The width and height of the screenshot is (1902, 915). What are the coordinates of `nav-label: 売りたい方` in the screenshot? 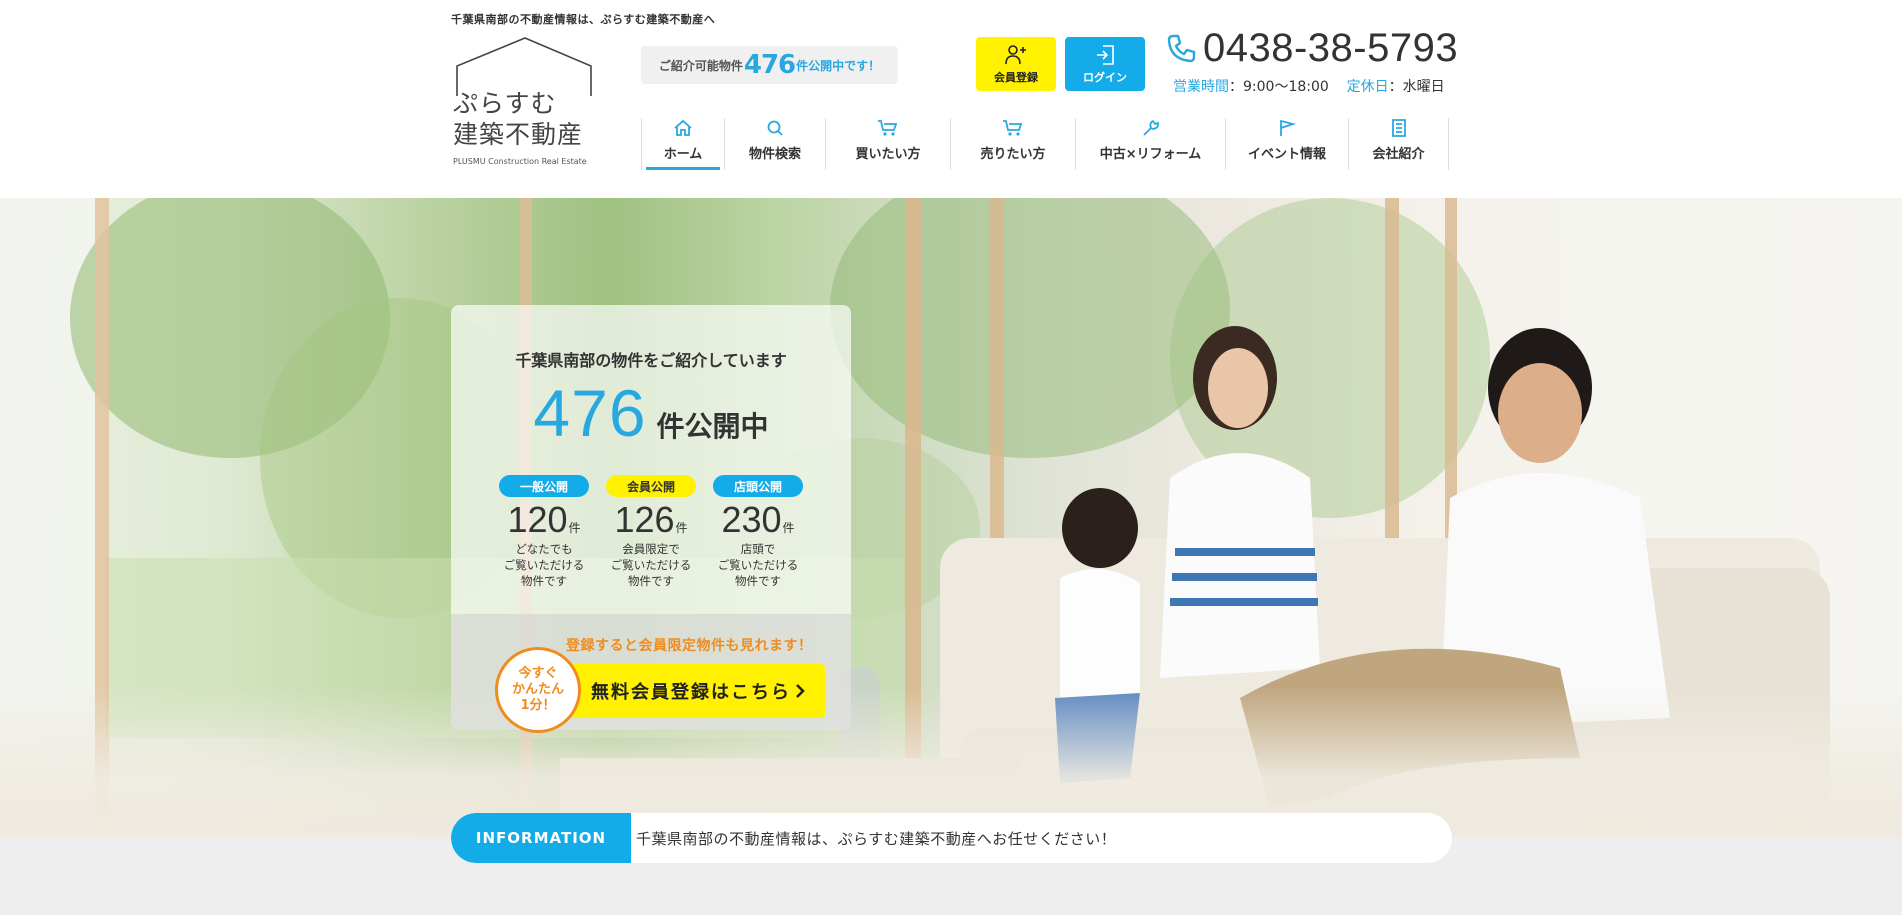 It's located at (1013, 154).